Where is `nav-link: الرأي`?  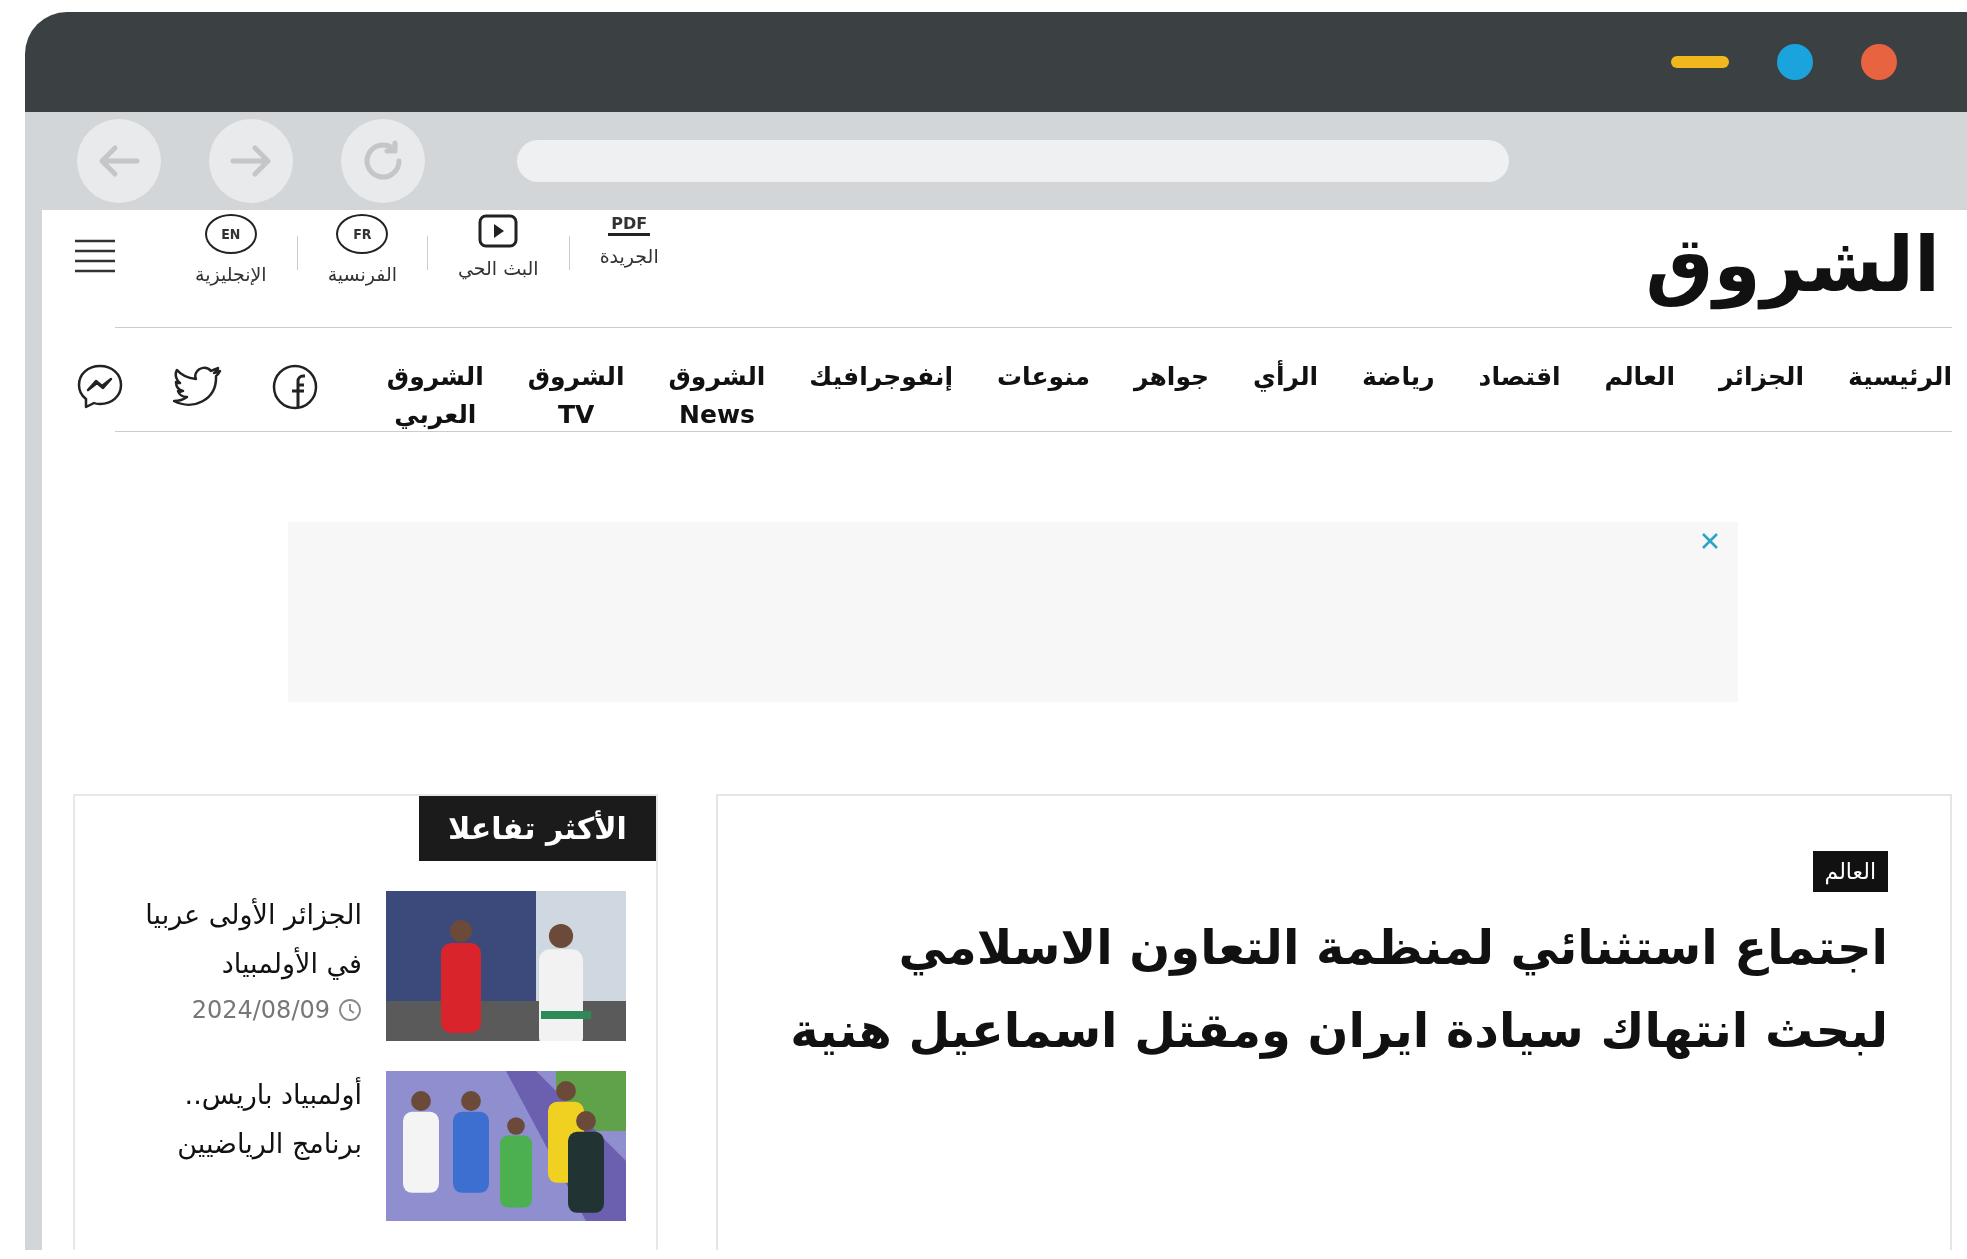
nav-link: الرأي is located at coordinates (1286, 377).